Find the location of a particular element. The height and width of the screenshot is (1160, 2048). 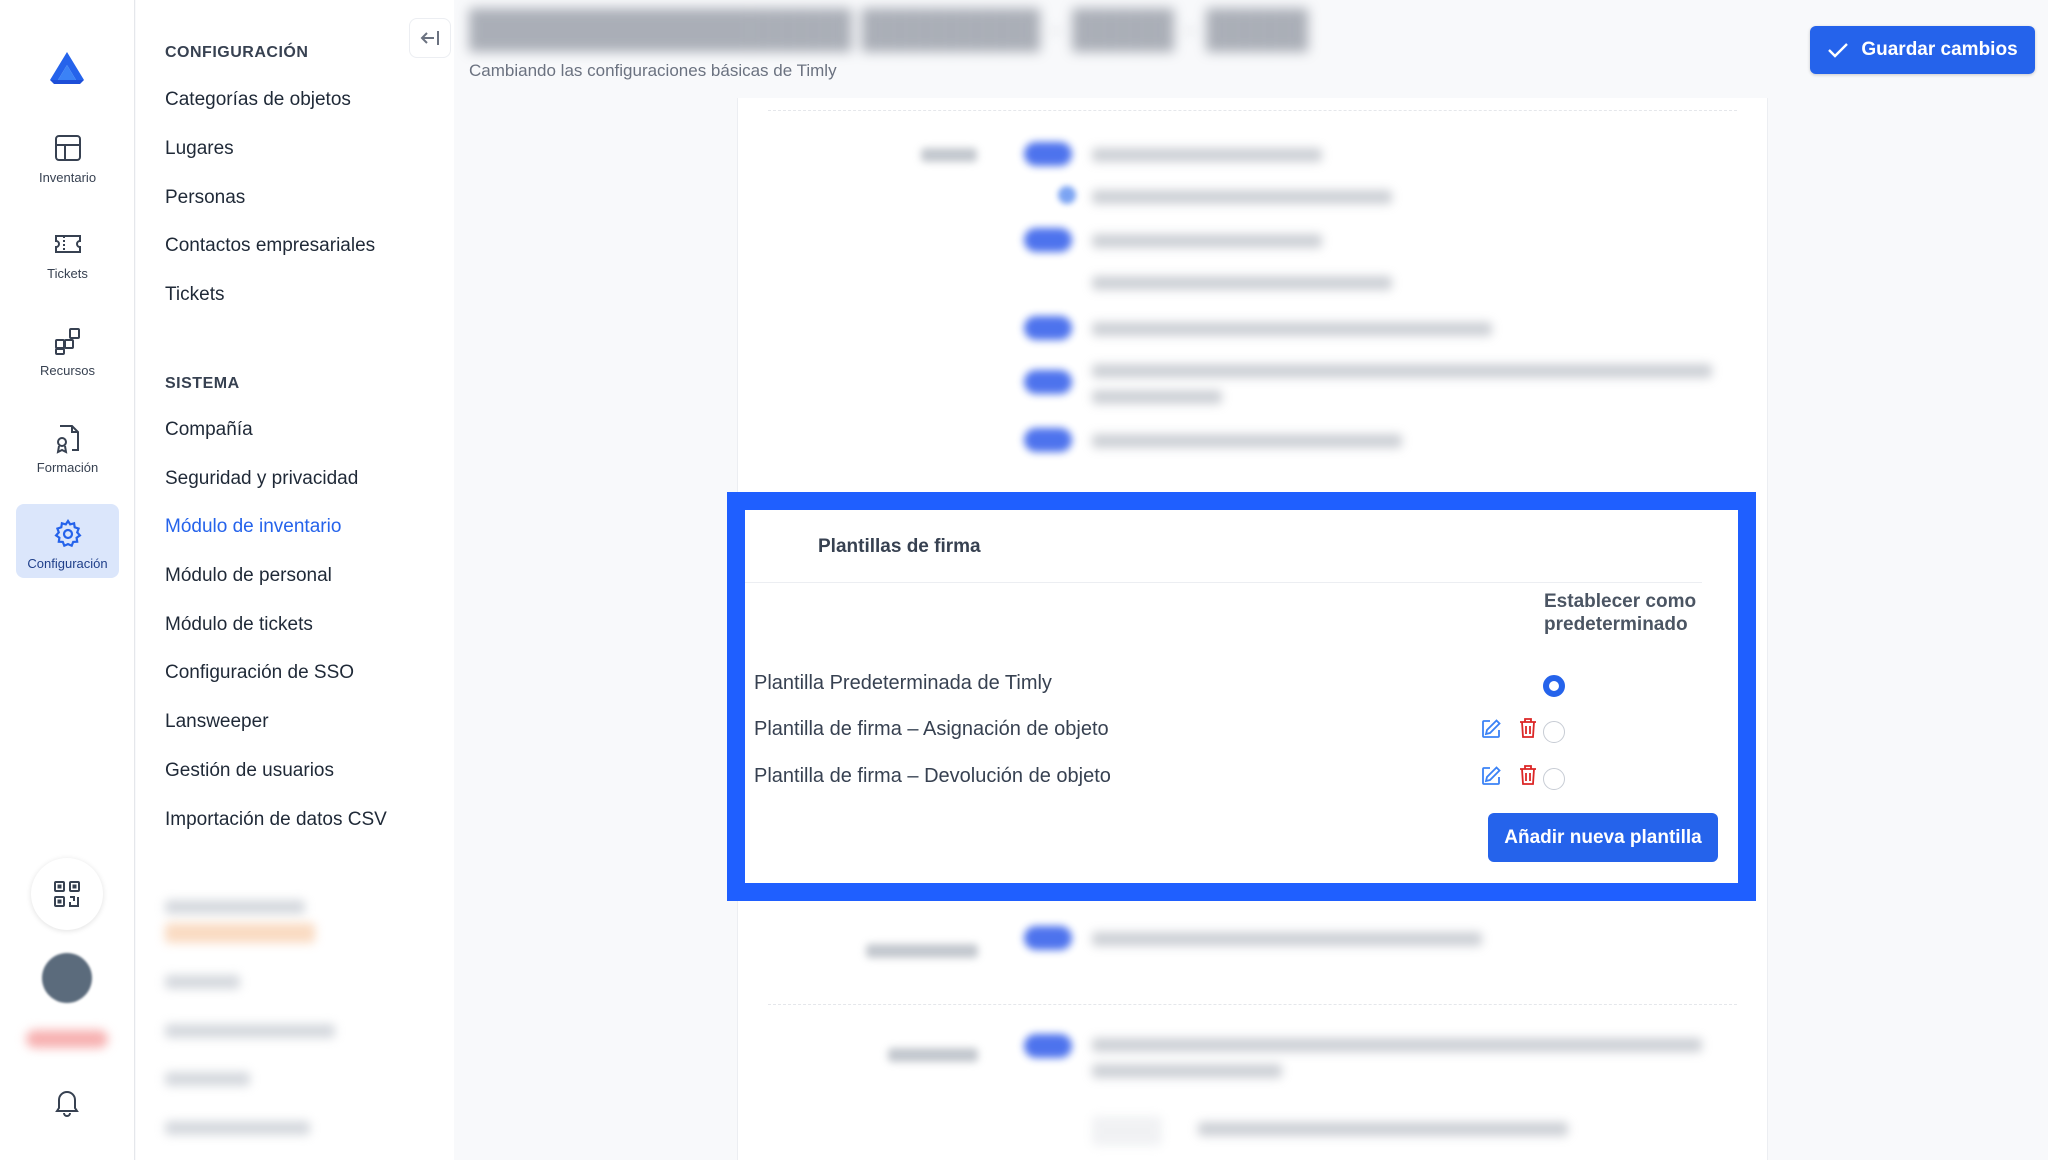

timly-logo-icon is located at coordinates (67, 68).